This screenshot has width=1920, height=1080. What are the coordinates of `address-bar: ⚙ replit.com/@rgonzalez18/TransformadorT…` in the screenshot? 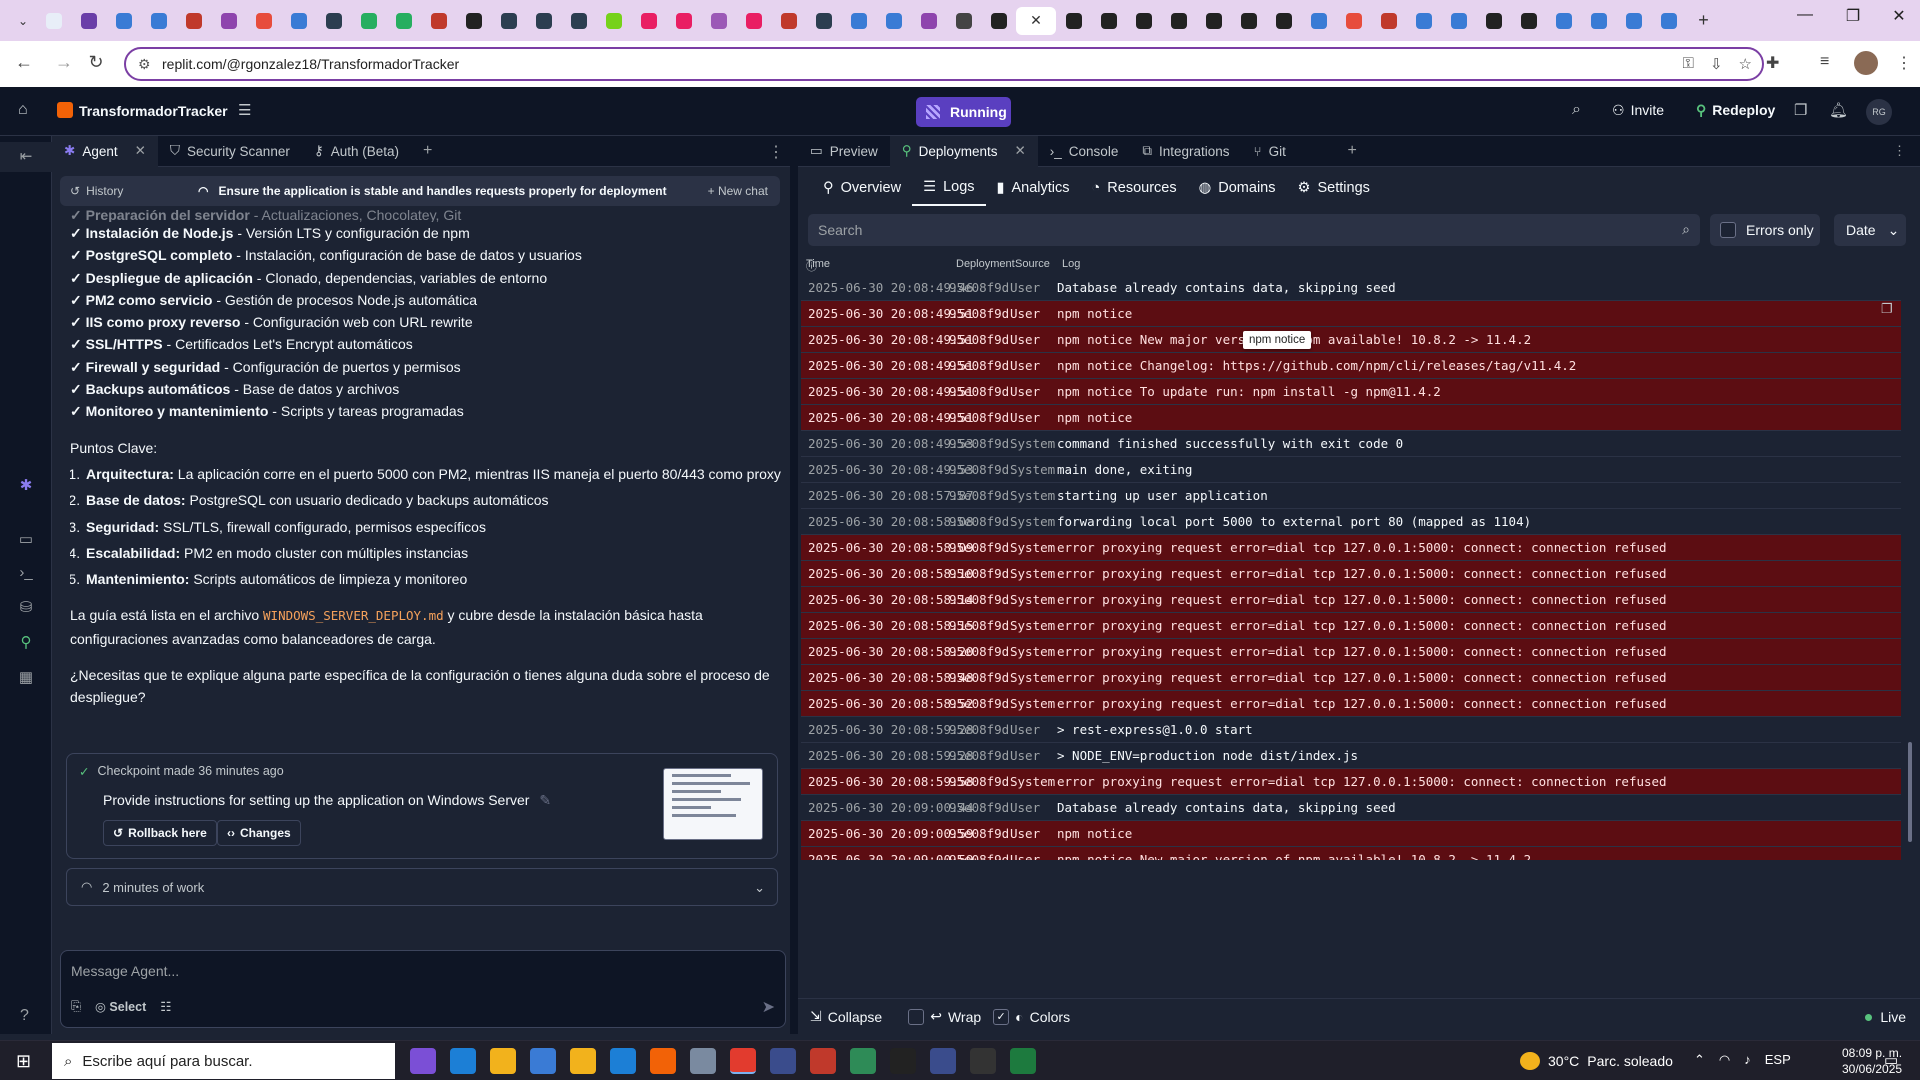 It's located at (944, 64).